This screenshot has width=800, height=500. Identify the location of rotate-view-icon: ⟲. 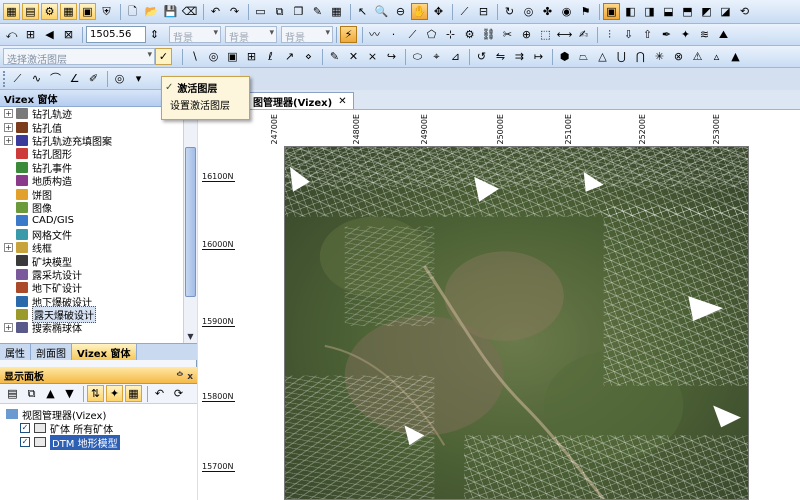
(744, 11).